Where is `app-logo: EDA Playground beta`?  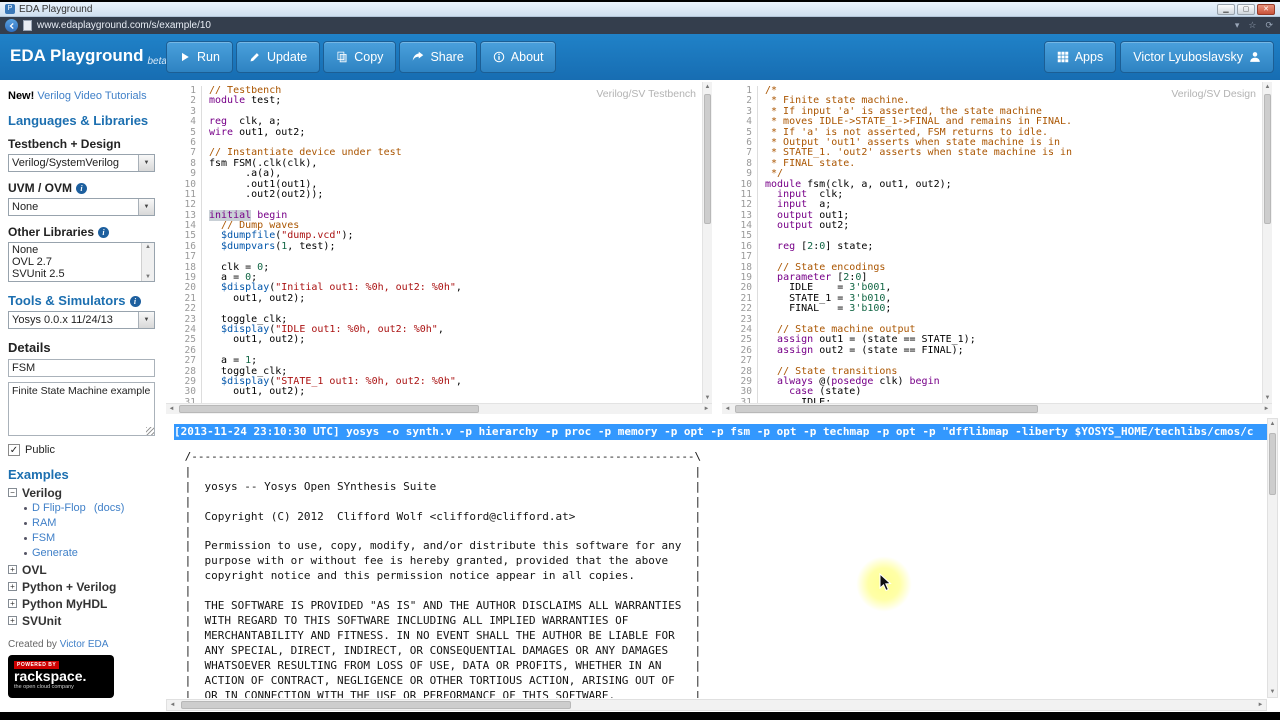 app-logo: EDA Playground beta is located at coordinates (88, 56).